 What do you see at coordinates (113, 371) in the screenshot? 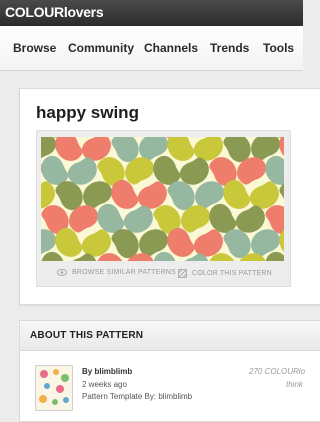
I see `author-link: blimblimb` at bounding box center [113, 371].